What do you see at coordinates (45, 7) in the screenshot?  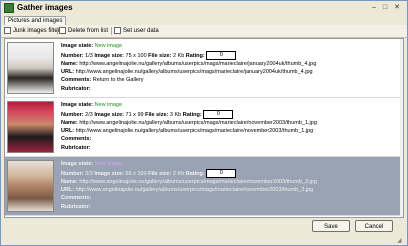 I see `window-title: Gather images` at bounding box center [45, 7].